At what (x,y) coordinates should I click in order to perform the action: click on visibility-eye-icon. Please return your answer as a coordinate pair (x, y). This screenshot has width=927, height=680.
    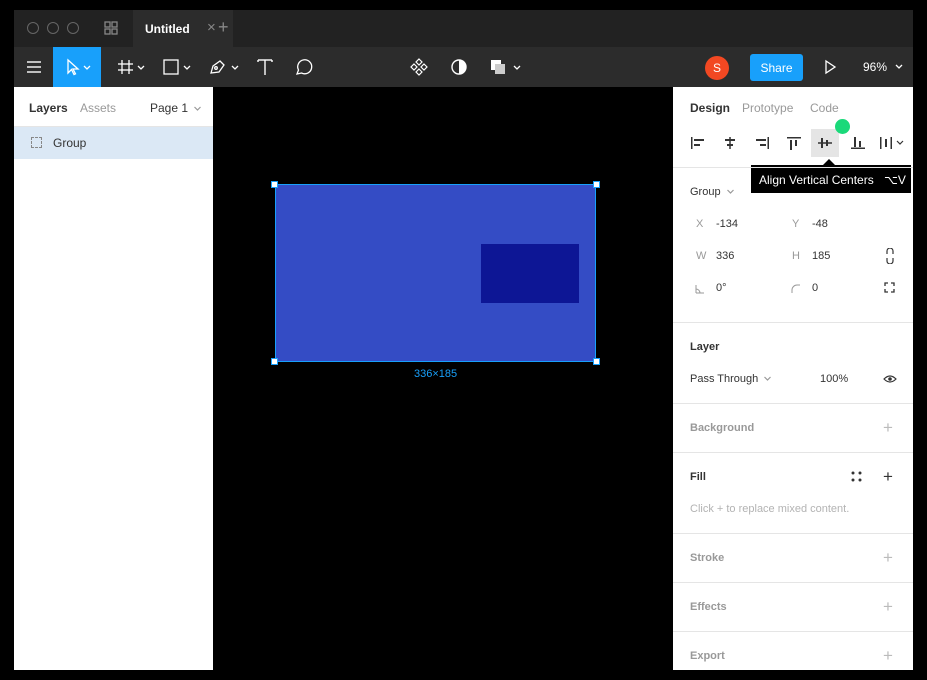
    Looking at the image, I should click on (890, 380).